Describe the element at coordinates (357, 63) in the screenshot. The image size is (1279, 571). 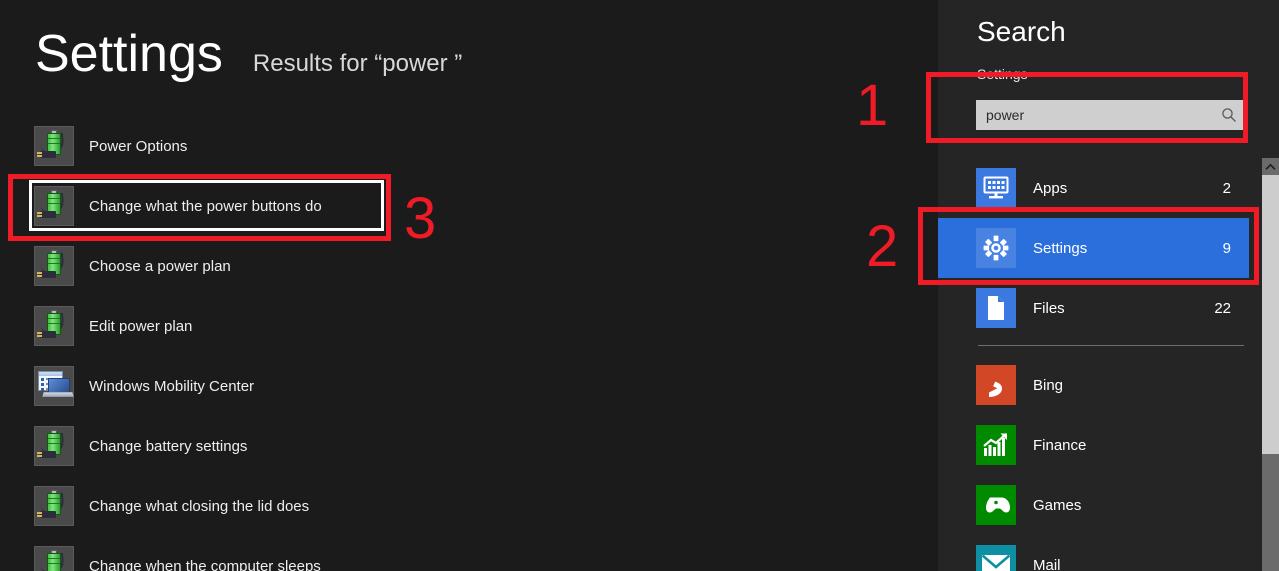
I see `results-for-label: Results for “power ”` at that location.